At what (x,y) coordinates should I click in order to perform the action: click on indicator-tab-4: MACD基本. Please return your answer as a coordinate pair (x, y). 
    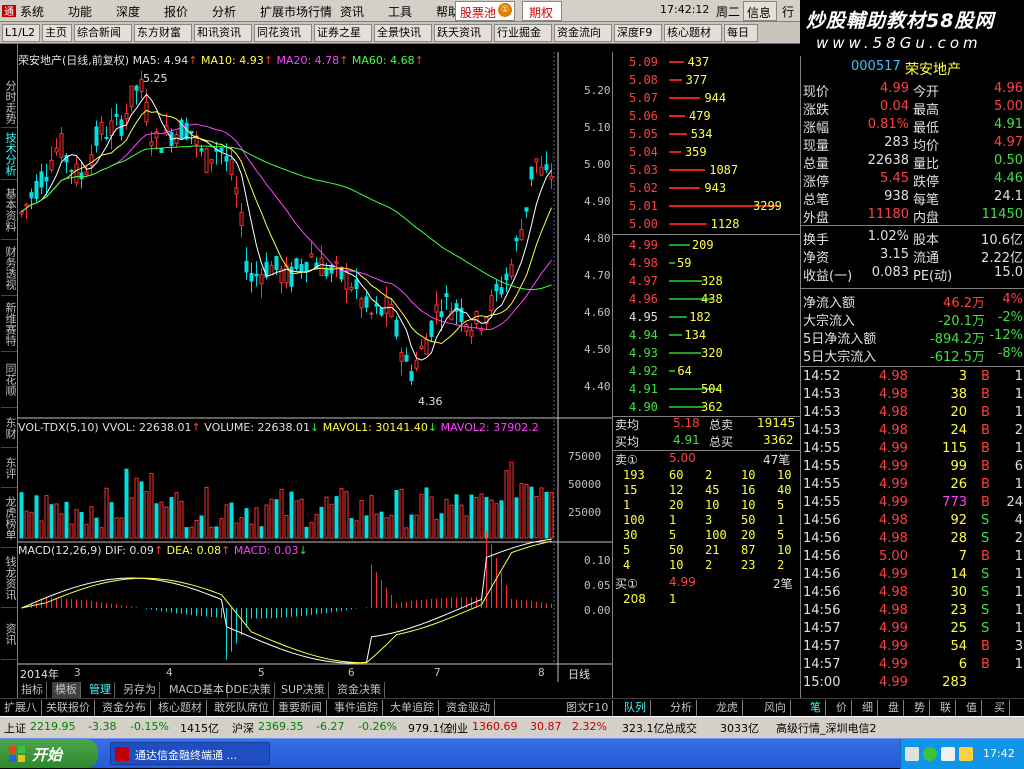
    Looking at the image, I should click on (197, 690).